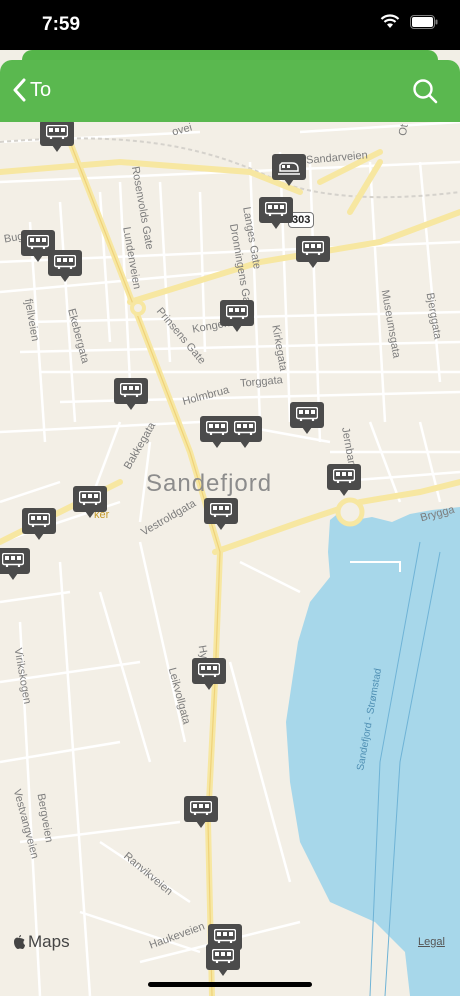  What do you see at coordinates (424, 21) in the screenshot?
I see `battery-icon` at bounding box center [424, 21].